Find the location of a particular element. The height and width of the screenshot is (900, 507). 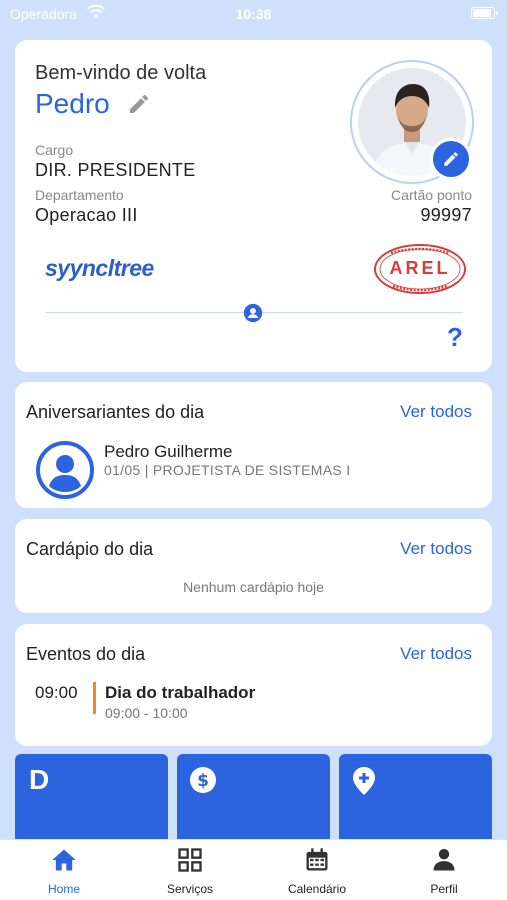

dollar-circle-icon: $ is located at coordinates (203, 782).